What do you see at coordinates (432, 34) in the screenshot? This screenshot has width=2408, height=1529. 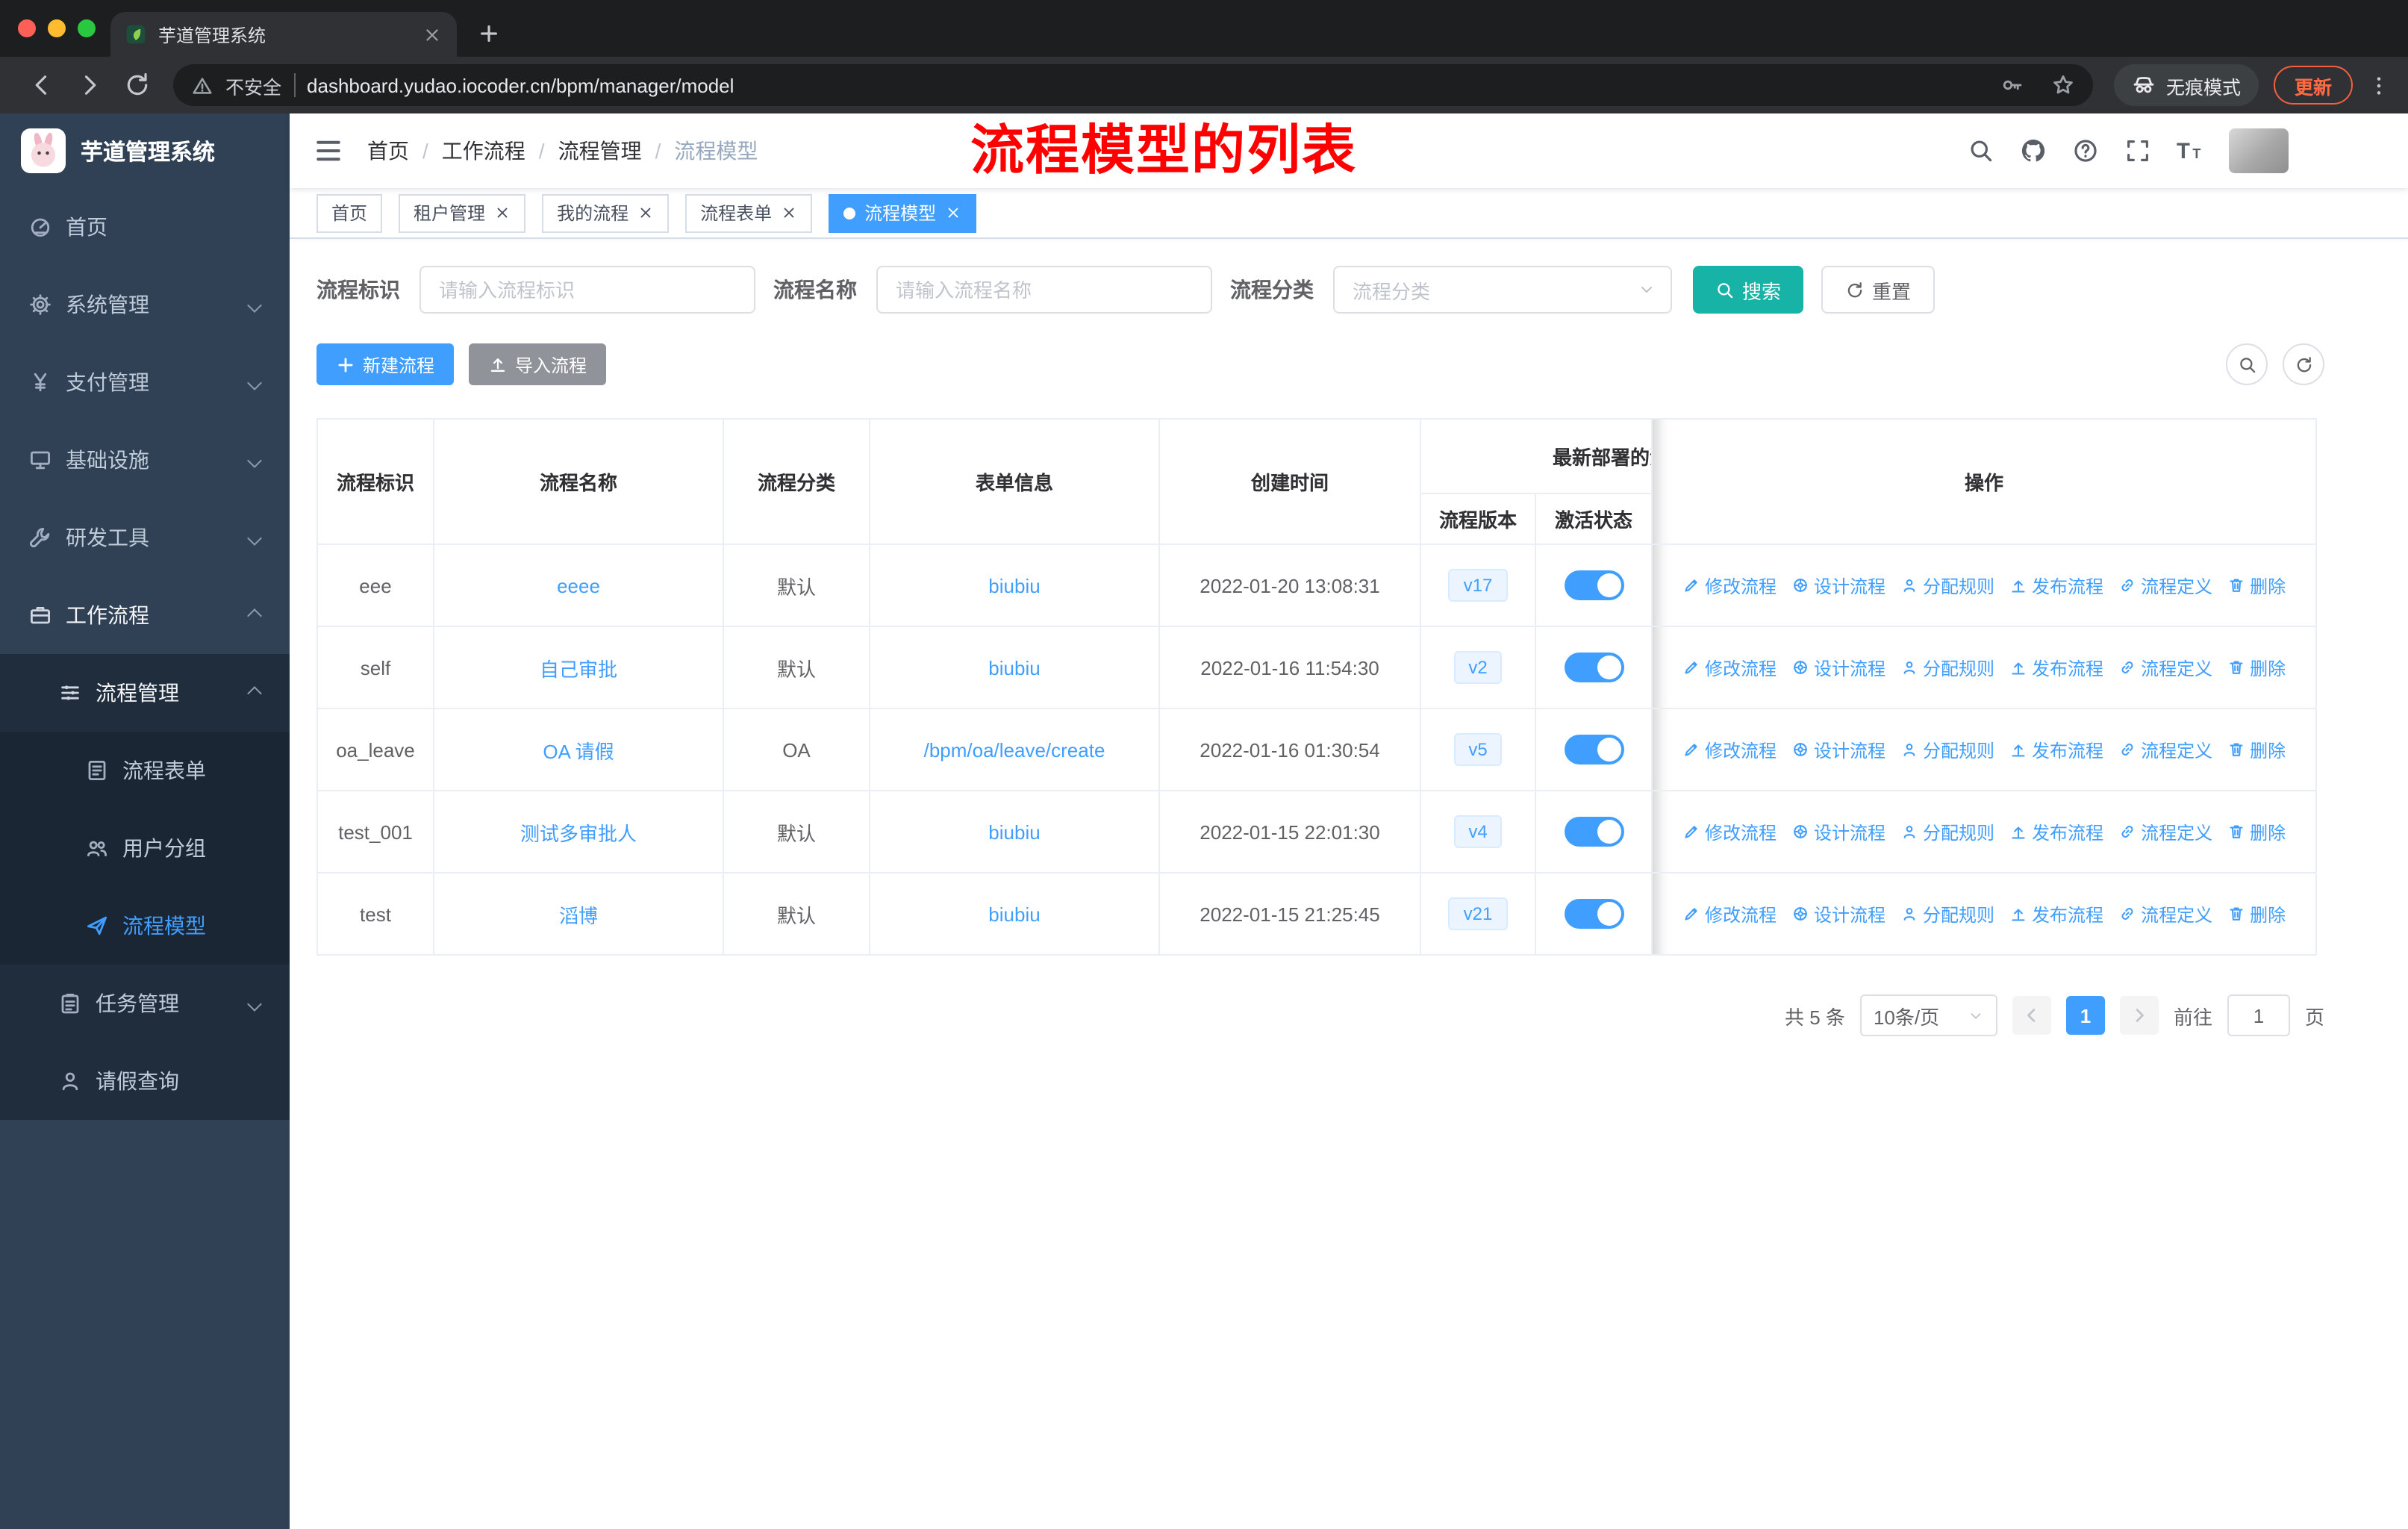 I see `tab-close-icon` at bounding box center [432, 34].